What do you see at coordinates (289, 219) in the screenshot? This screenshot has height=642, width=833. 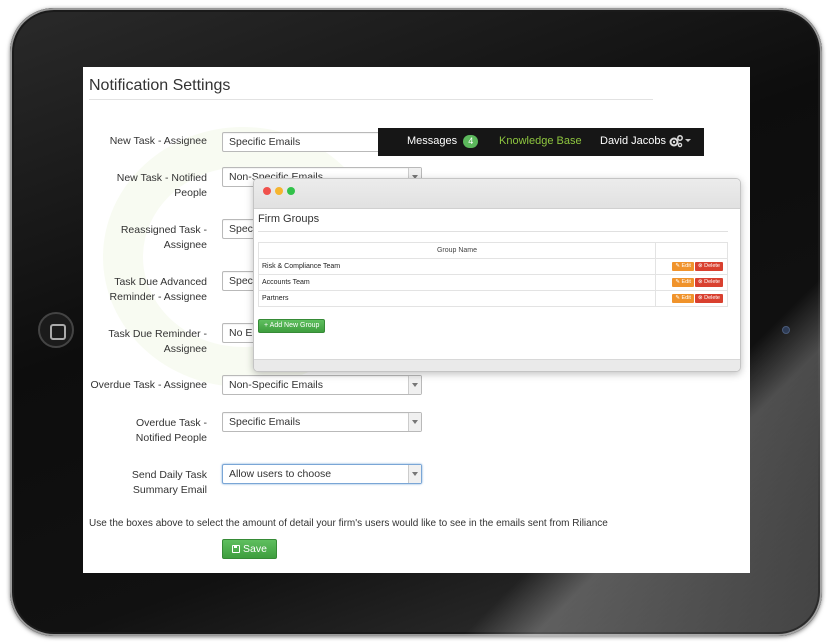 I see `firm-groups-title: Firm Groups` at bounding box center [289, 219].